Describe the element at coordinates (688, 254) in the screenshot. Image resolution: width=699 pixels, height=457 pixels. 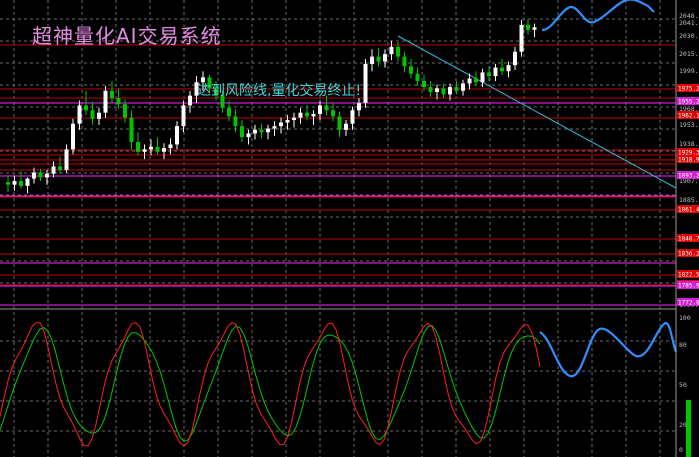
I see `red-level-tag-text: 1836.28` at that location.